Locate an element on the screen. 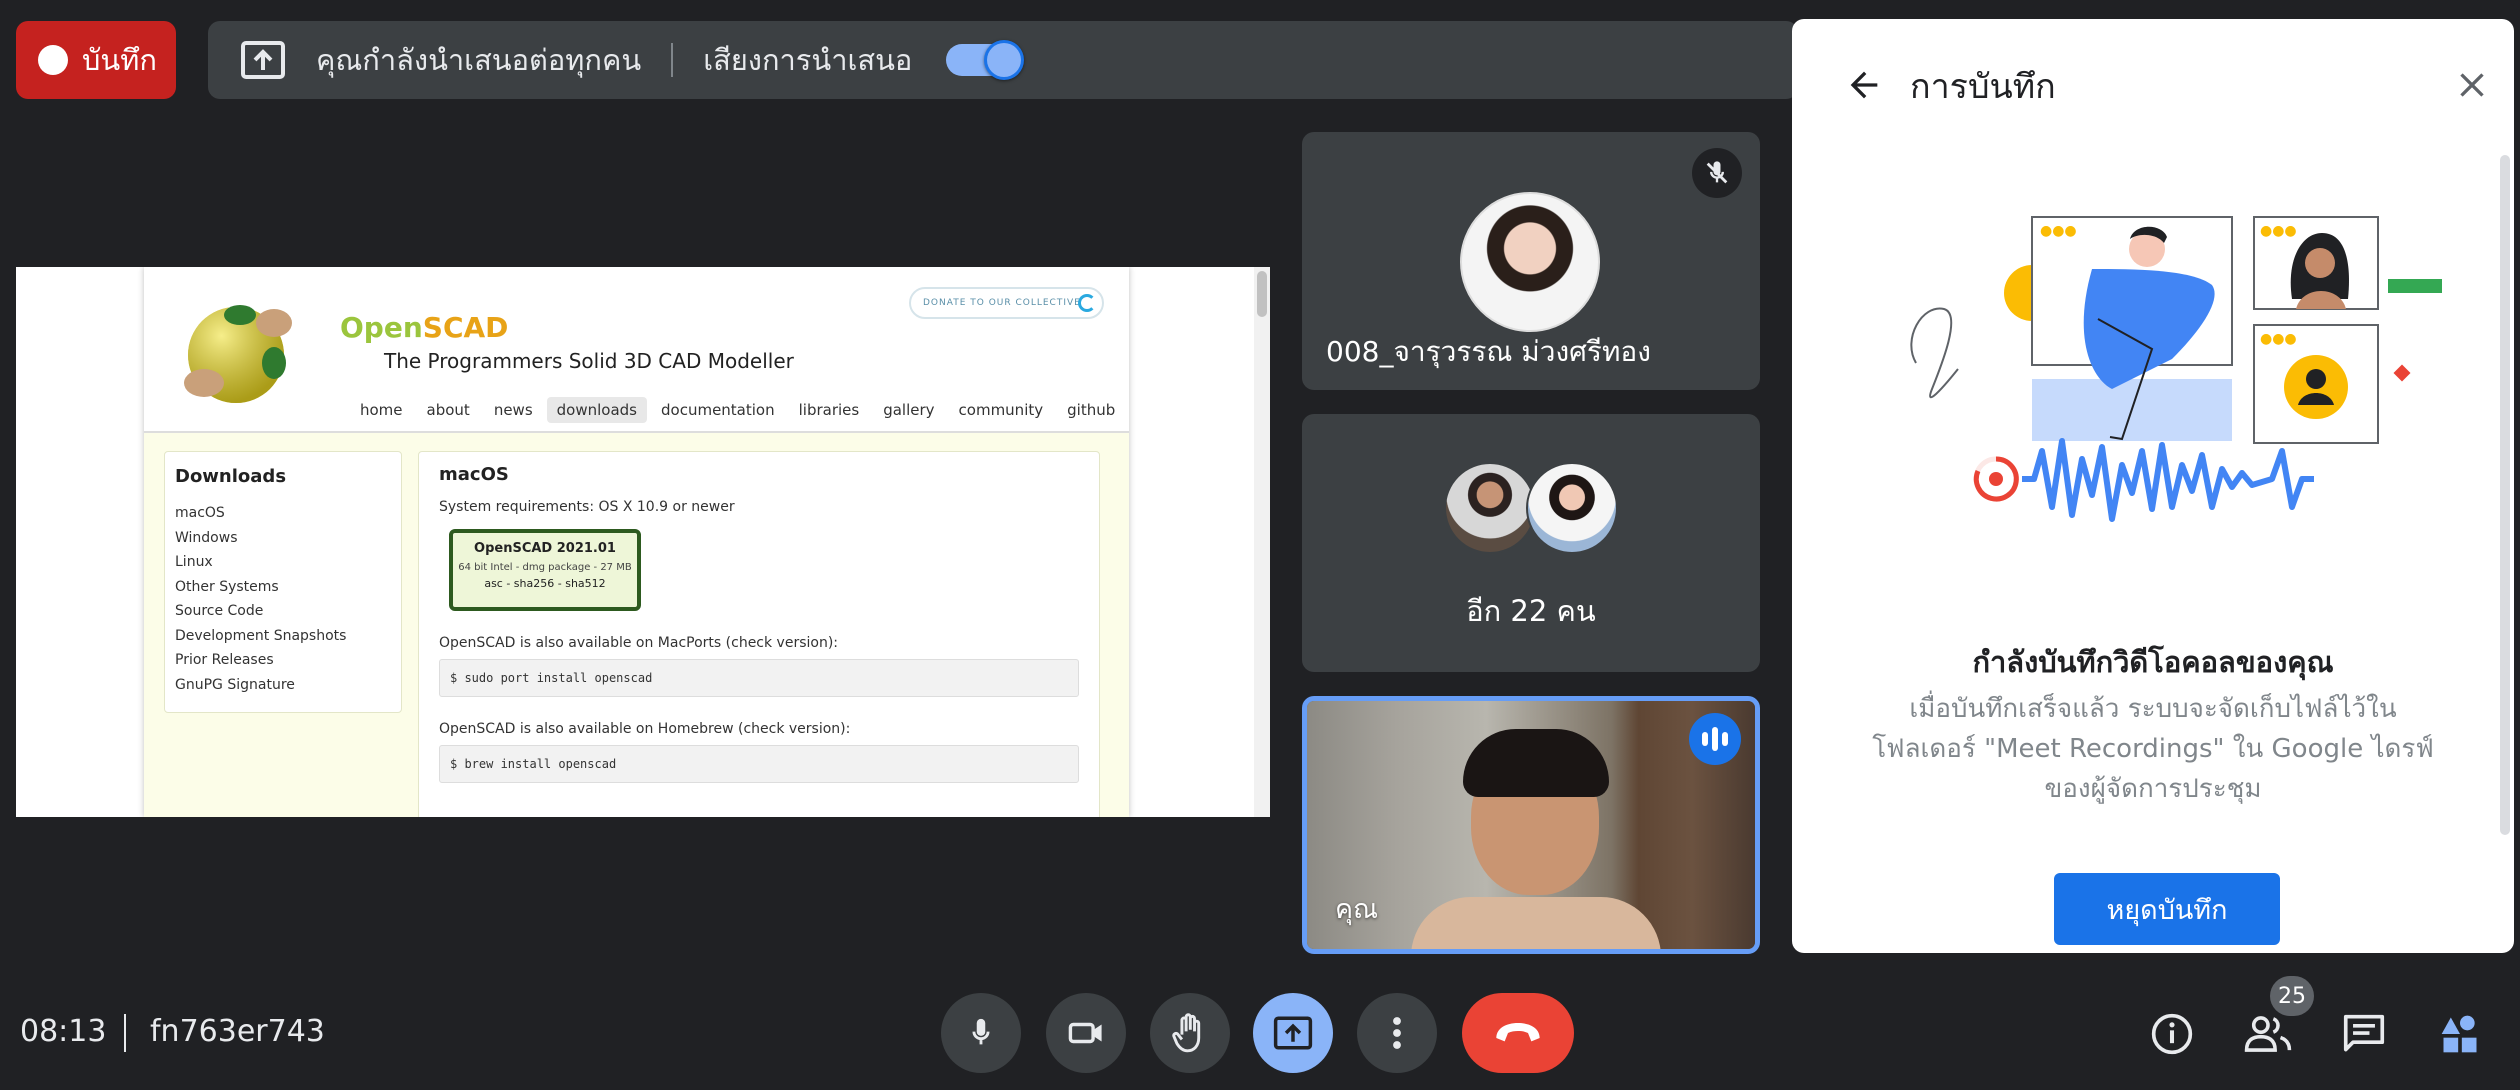 The width and height of the screenshot is (2520, 1090). meeting-clock: 08:13 is located at coordinates (63, 1031).